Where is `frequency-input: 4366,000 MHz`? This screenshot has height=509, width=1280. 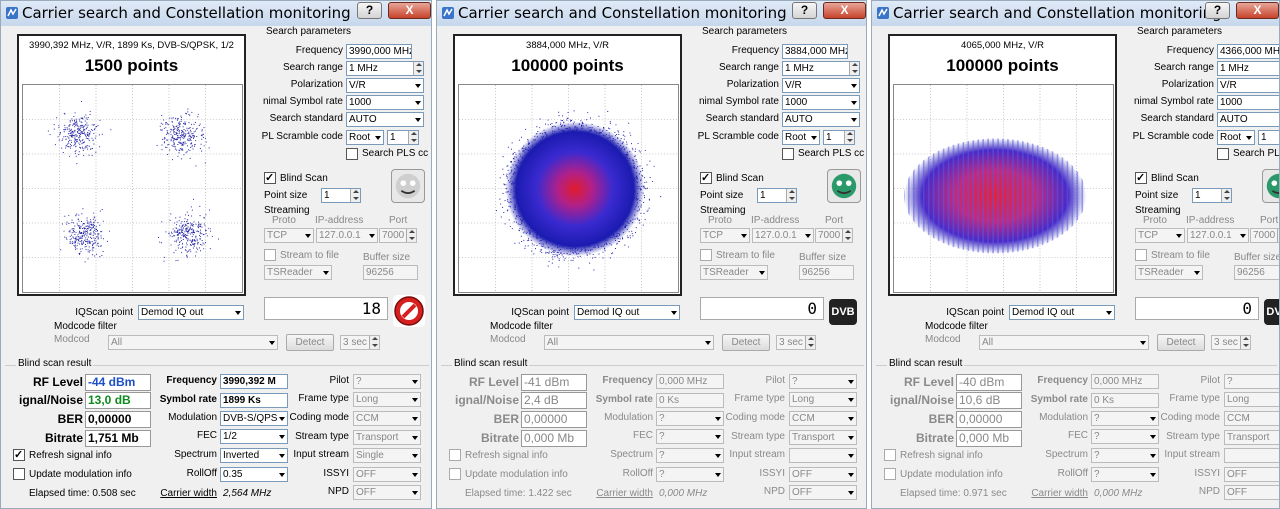
frequency-input: 4366,000 MHz is located at coordinates (1248, 51).